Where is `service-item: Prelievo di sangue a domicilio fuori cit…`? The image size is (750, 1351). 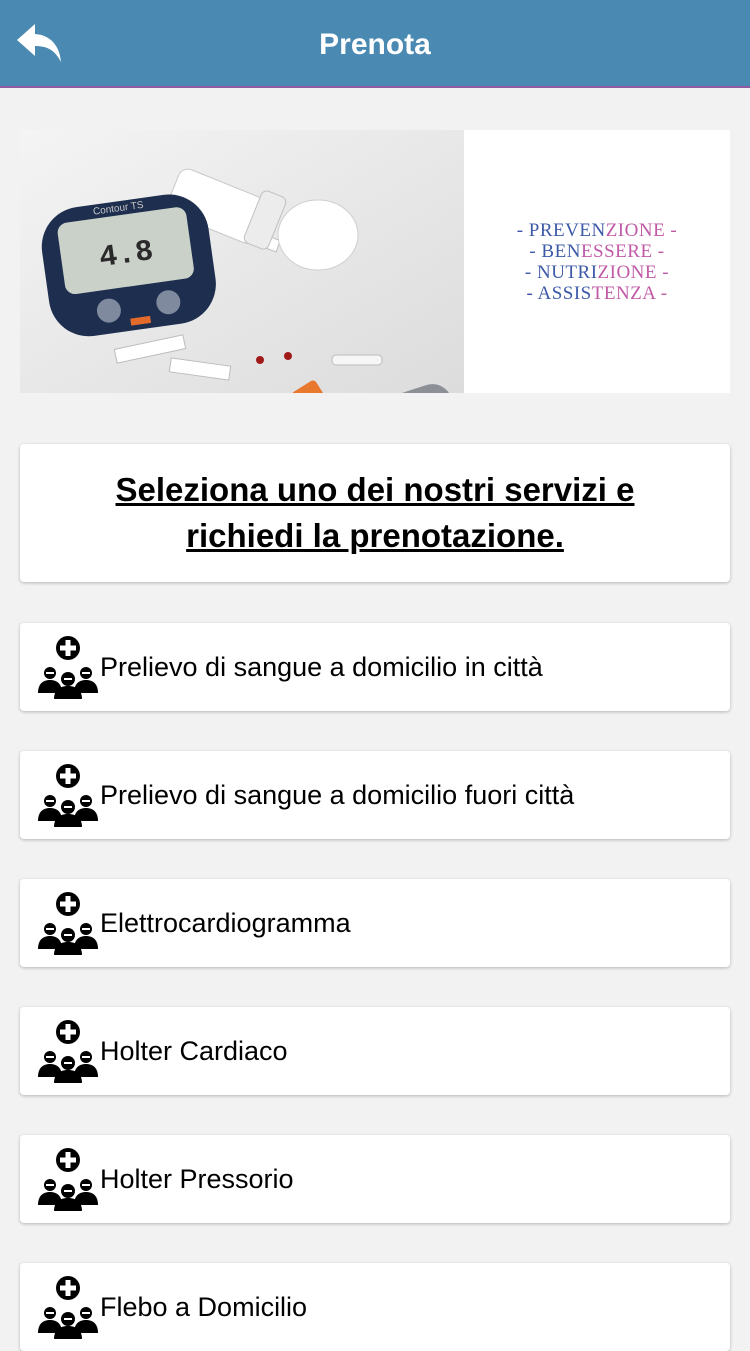 service-item: Prelievo di sangue a domicilio fuori cit… is located at coordinates (375, 795).